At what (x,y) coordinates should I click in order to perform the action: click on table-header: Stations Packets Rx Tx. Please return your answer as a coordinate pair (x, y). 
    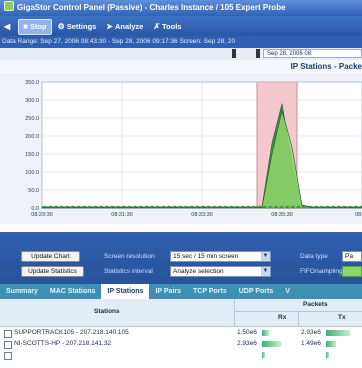
    Looking at the image, I should click on (181, 313).